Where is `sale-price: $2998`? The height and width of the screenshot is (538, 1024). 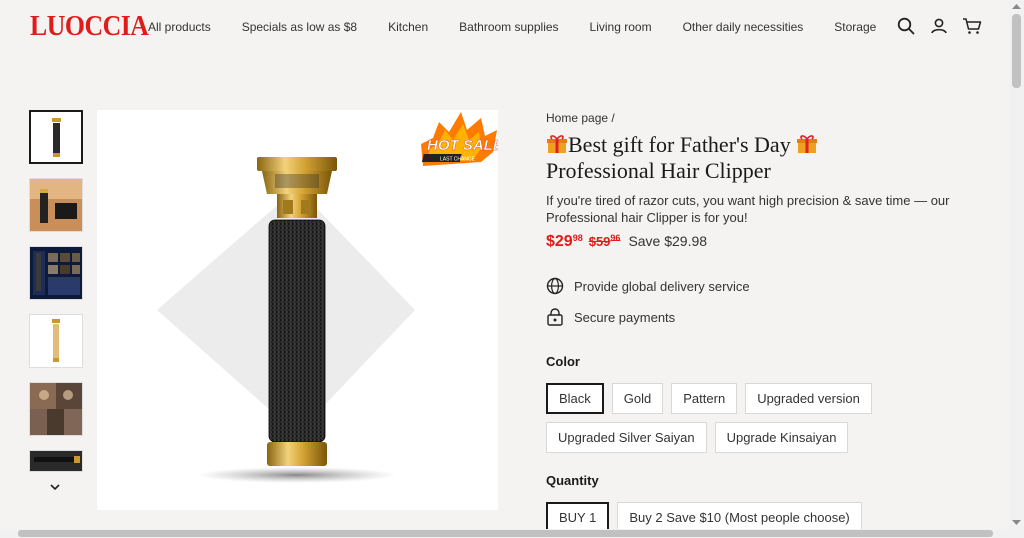
sale-price: $2998 is located at coordinates (564, 241).